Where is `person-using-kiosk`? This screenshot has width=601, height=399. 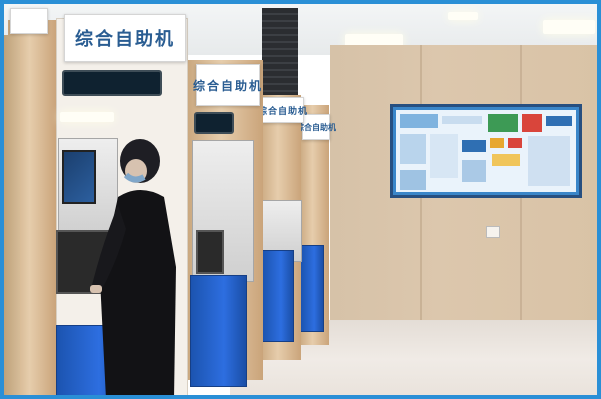 person-using-kiosk is located at coordinates (133, 269).